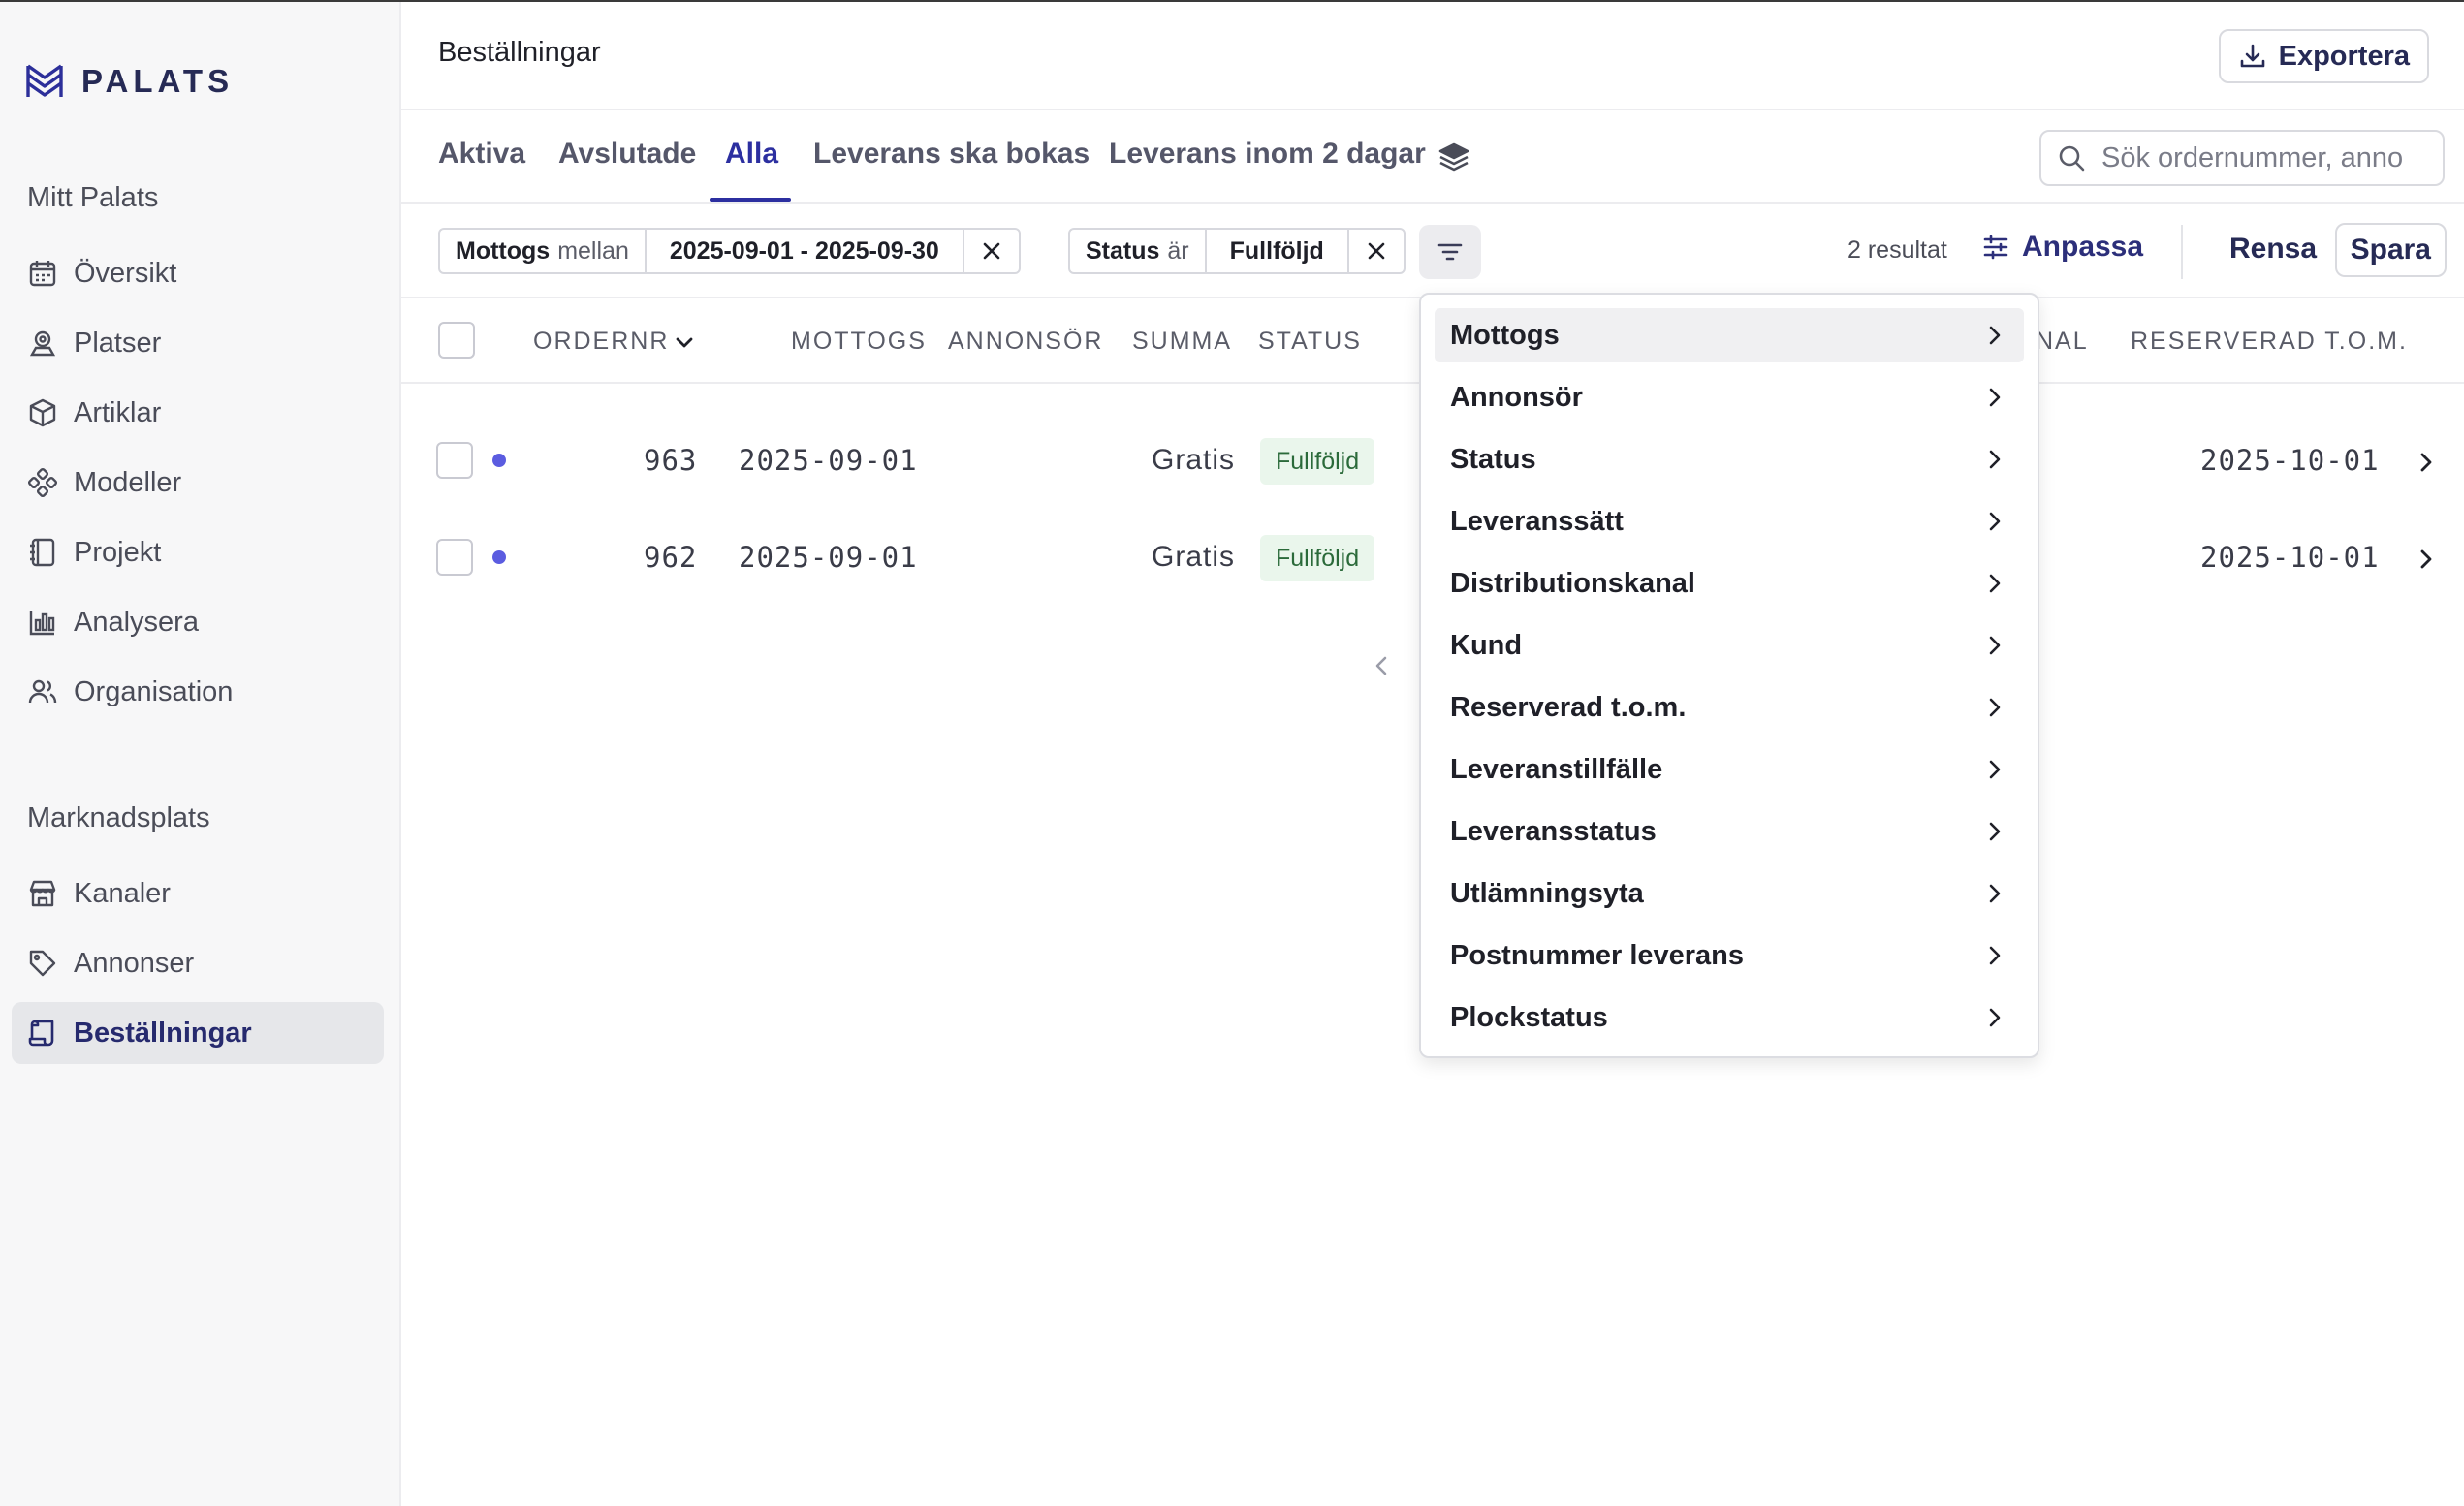 This screenshot has height=1506, width=2464. Describe the element at coordinates (519, 52) in the screenshot. I see `page-title: Beställningar` at that location.